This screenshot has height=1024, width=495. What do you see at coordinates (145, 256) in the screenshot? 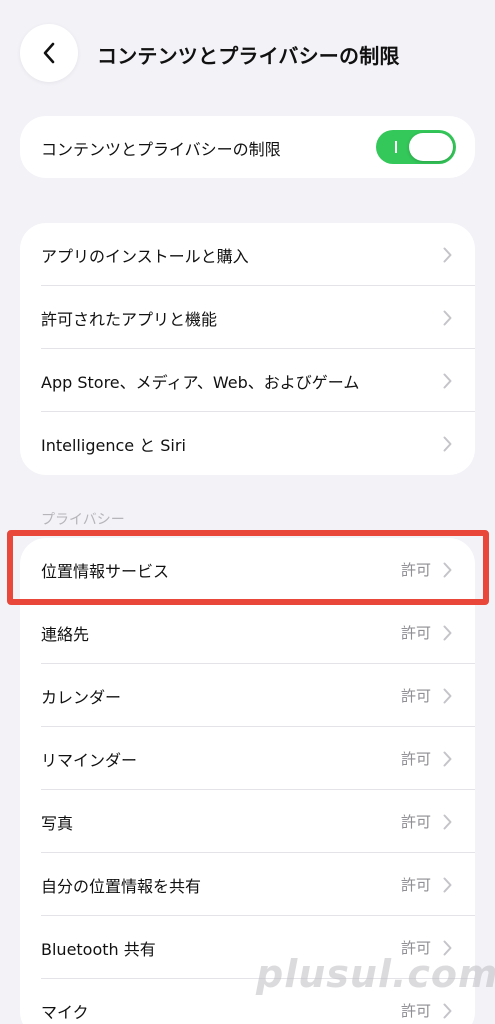
I see `list-item-label: アプリのインストールと購入` at bounding box center [145, 256].